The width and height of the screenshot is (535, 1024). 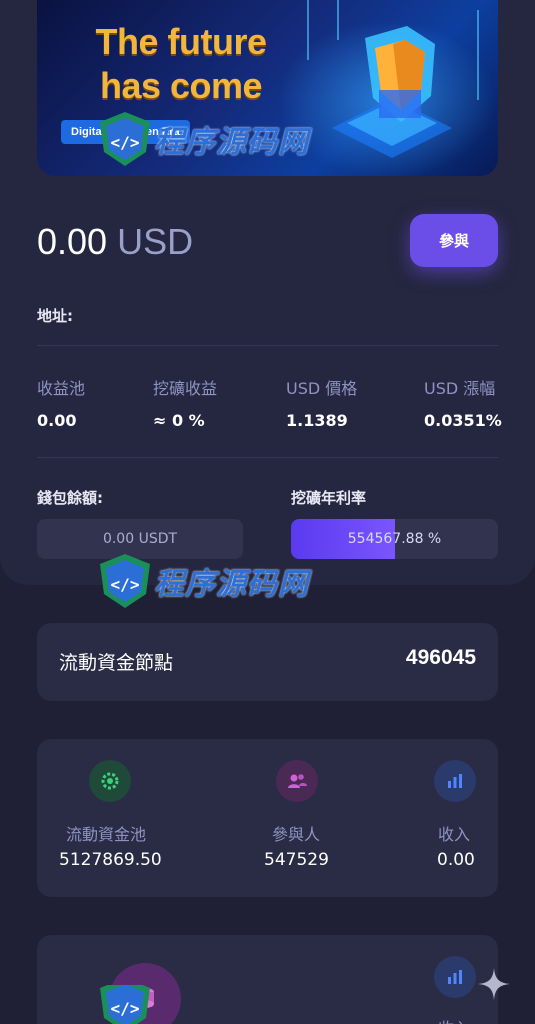 What do you see at coordinates (454, 240) in the screenshot?
I see `join-button: 參與` at bounding box center [454, 240].